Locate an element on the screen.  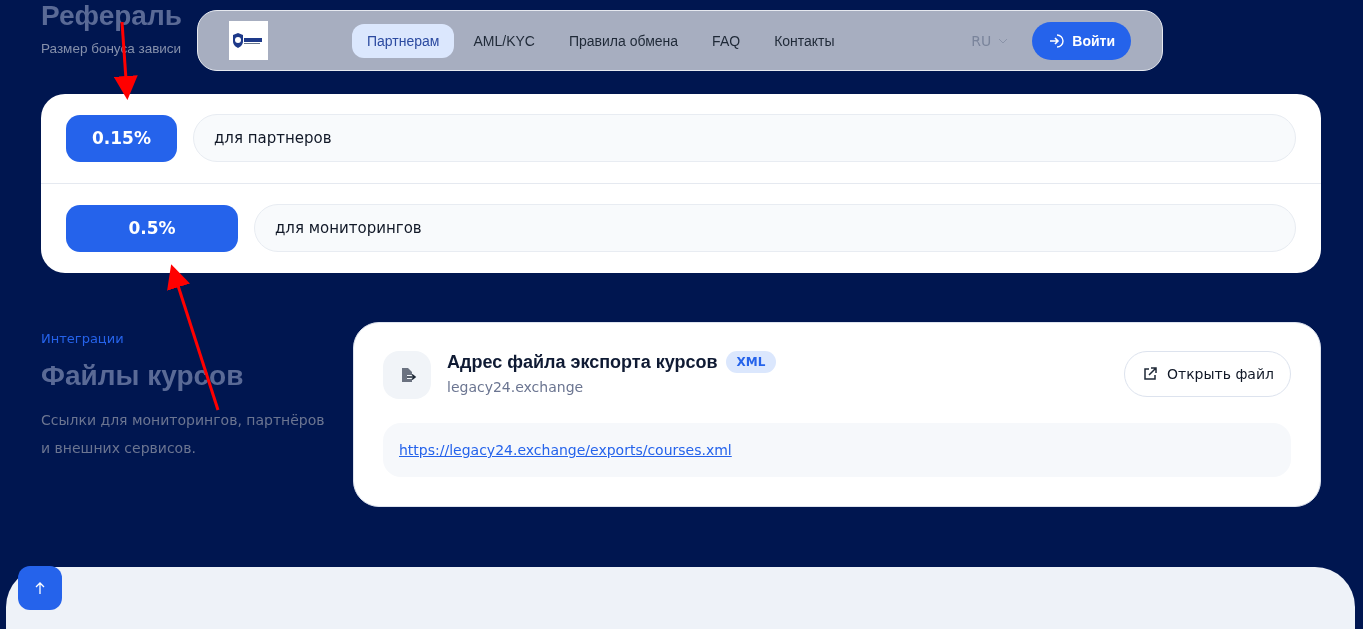
open-file-button: Открыть файл is located at coordinates (1207, 374).